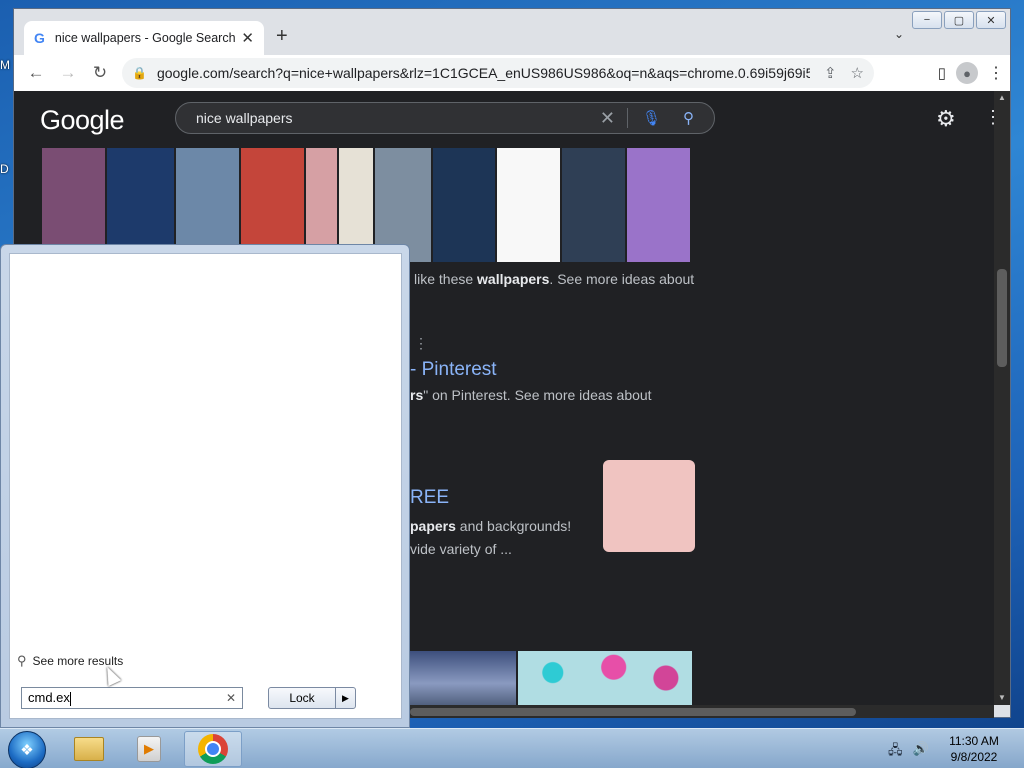 This screenshot has height=768, width=1024. What do you see at coordinates (531, 395) in the screenshot?
I see `result-snippet-2: rs" on Pinterest. See more ideas about` at bounding box center [531, 395].